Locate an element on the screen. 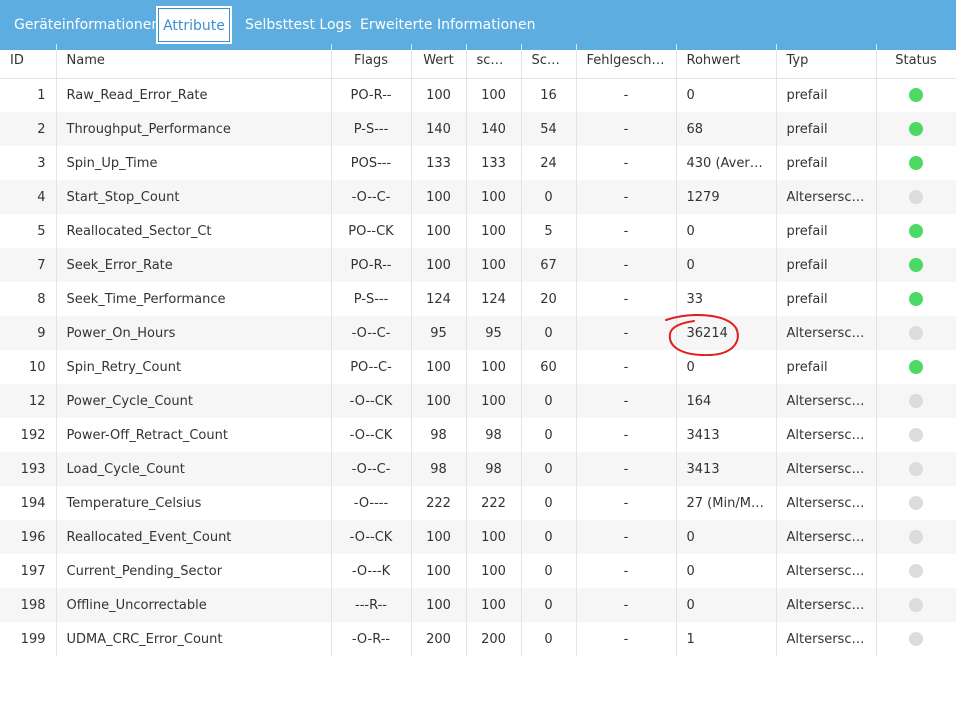 This screenshot has width=956, height=705. cell-wert: 140 is located at coordinates (439, 129).